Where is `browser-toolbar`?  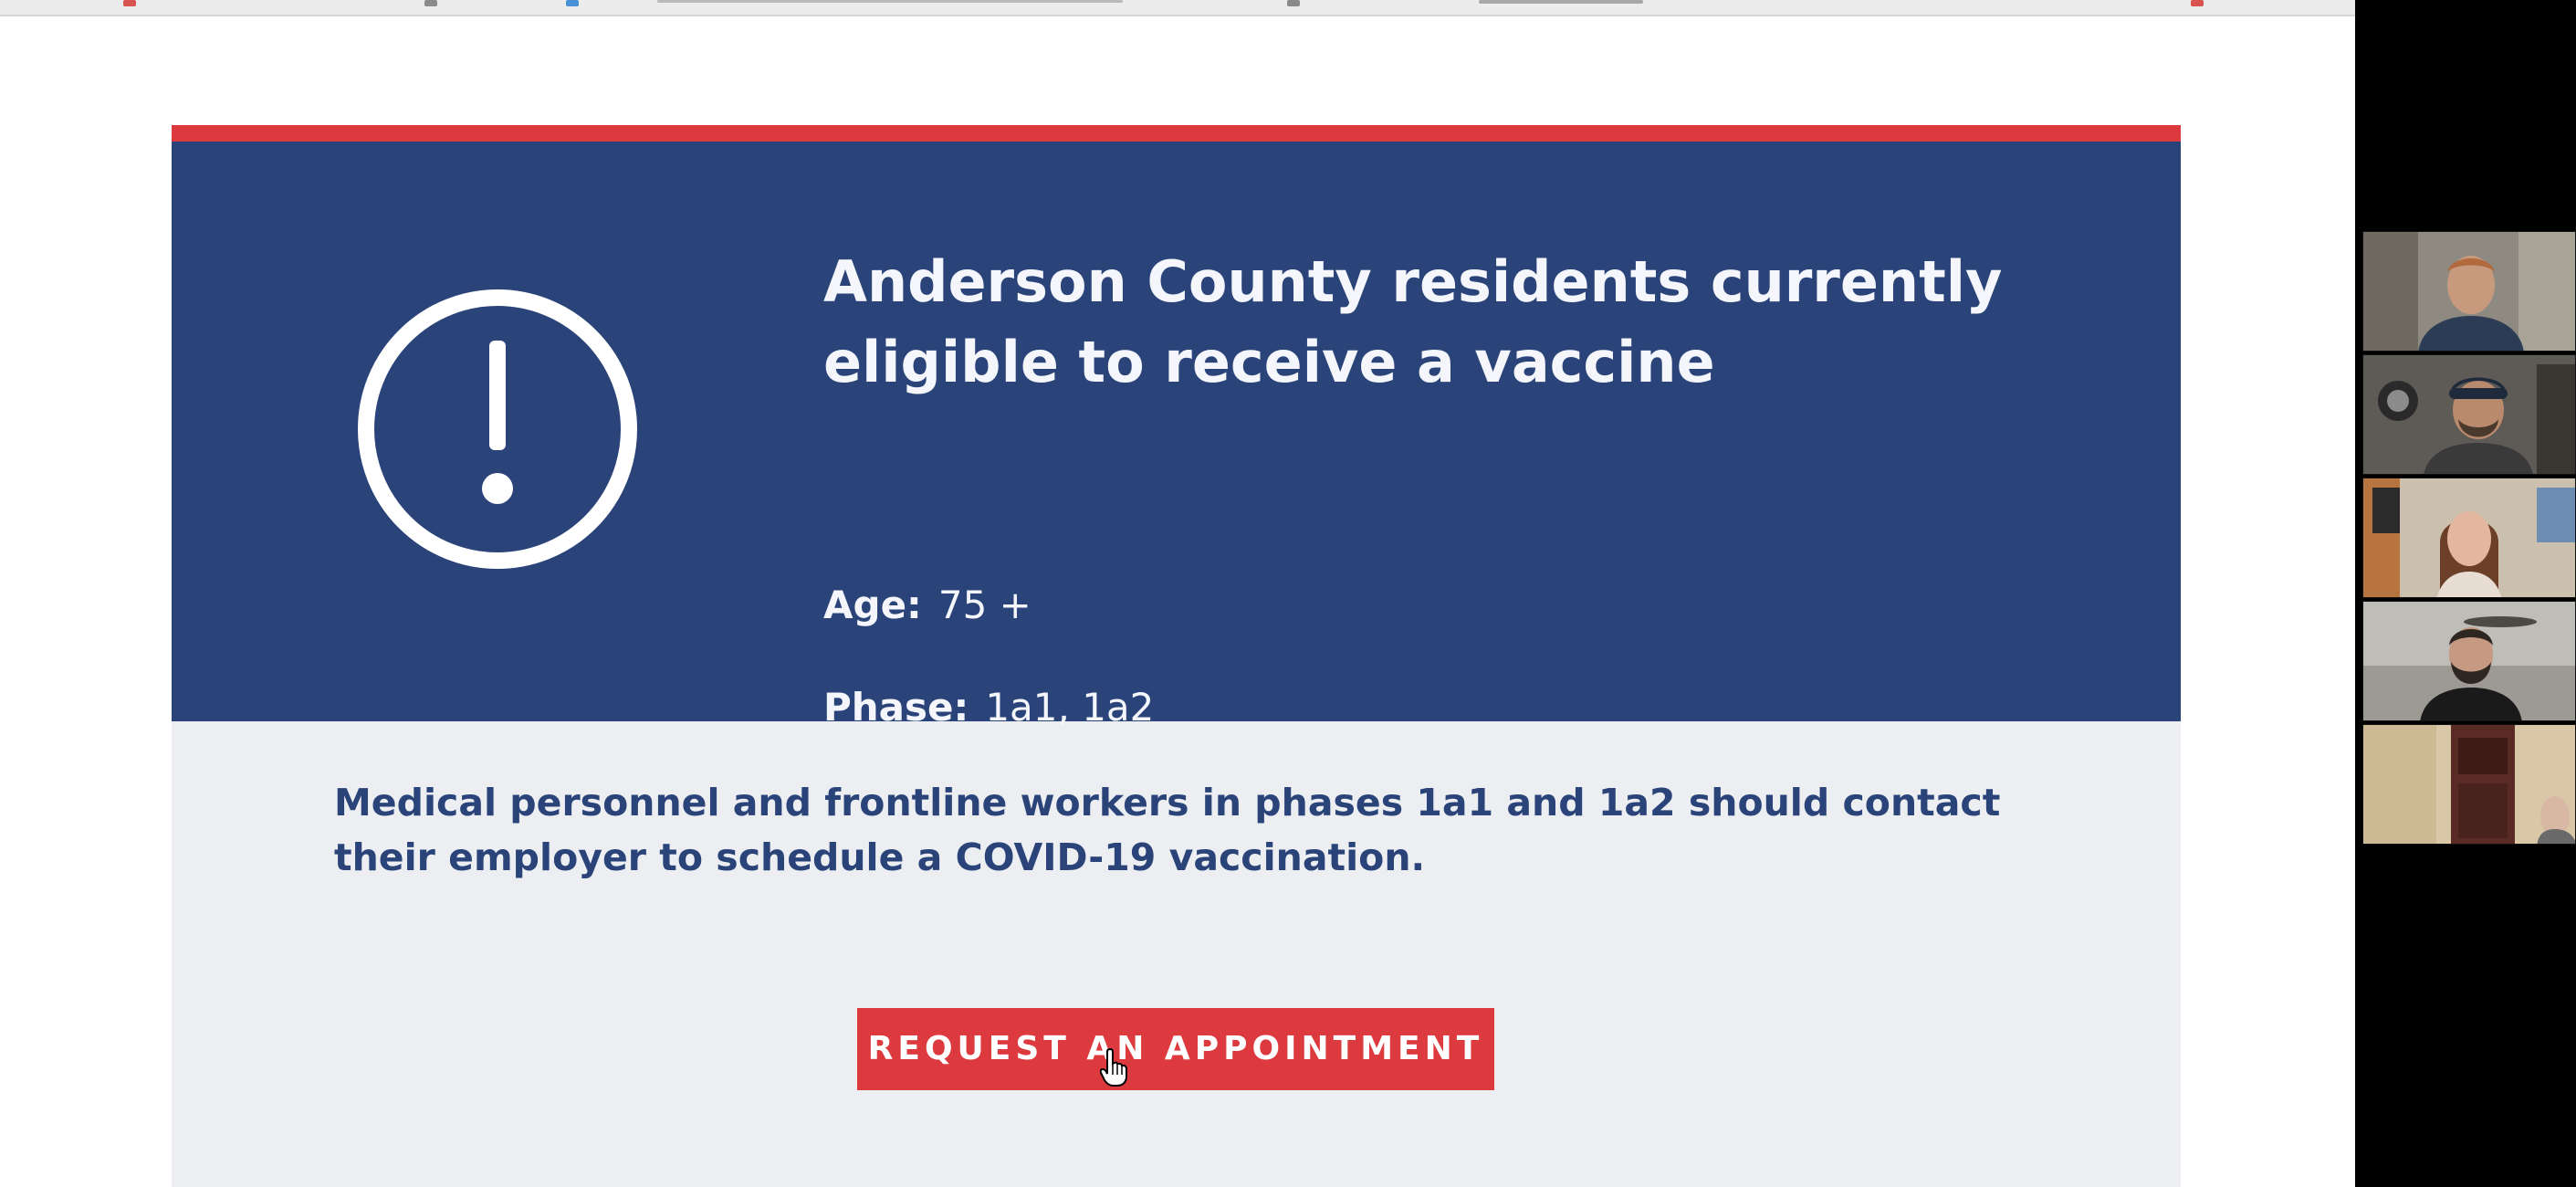 browser-toolbar is located at coordinates (1177, 8).